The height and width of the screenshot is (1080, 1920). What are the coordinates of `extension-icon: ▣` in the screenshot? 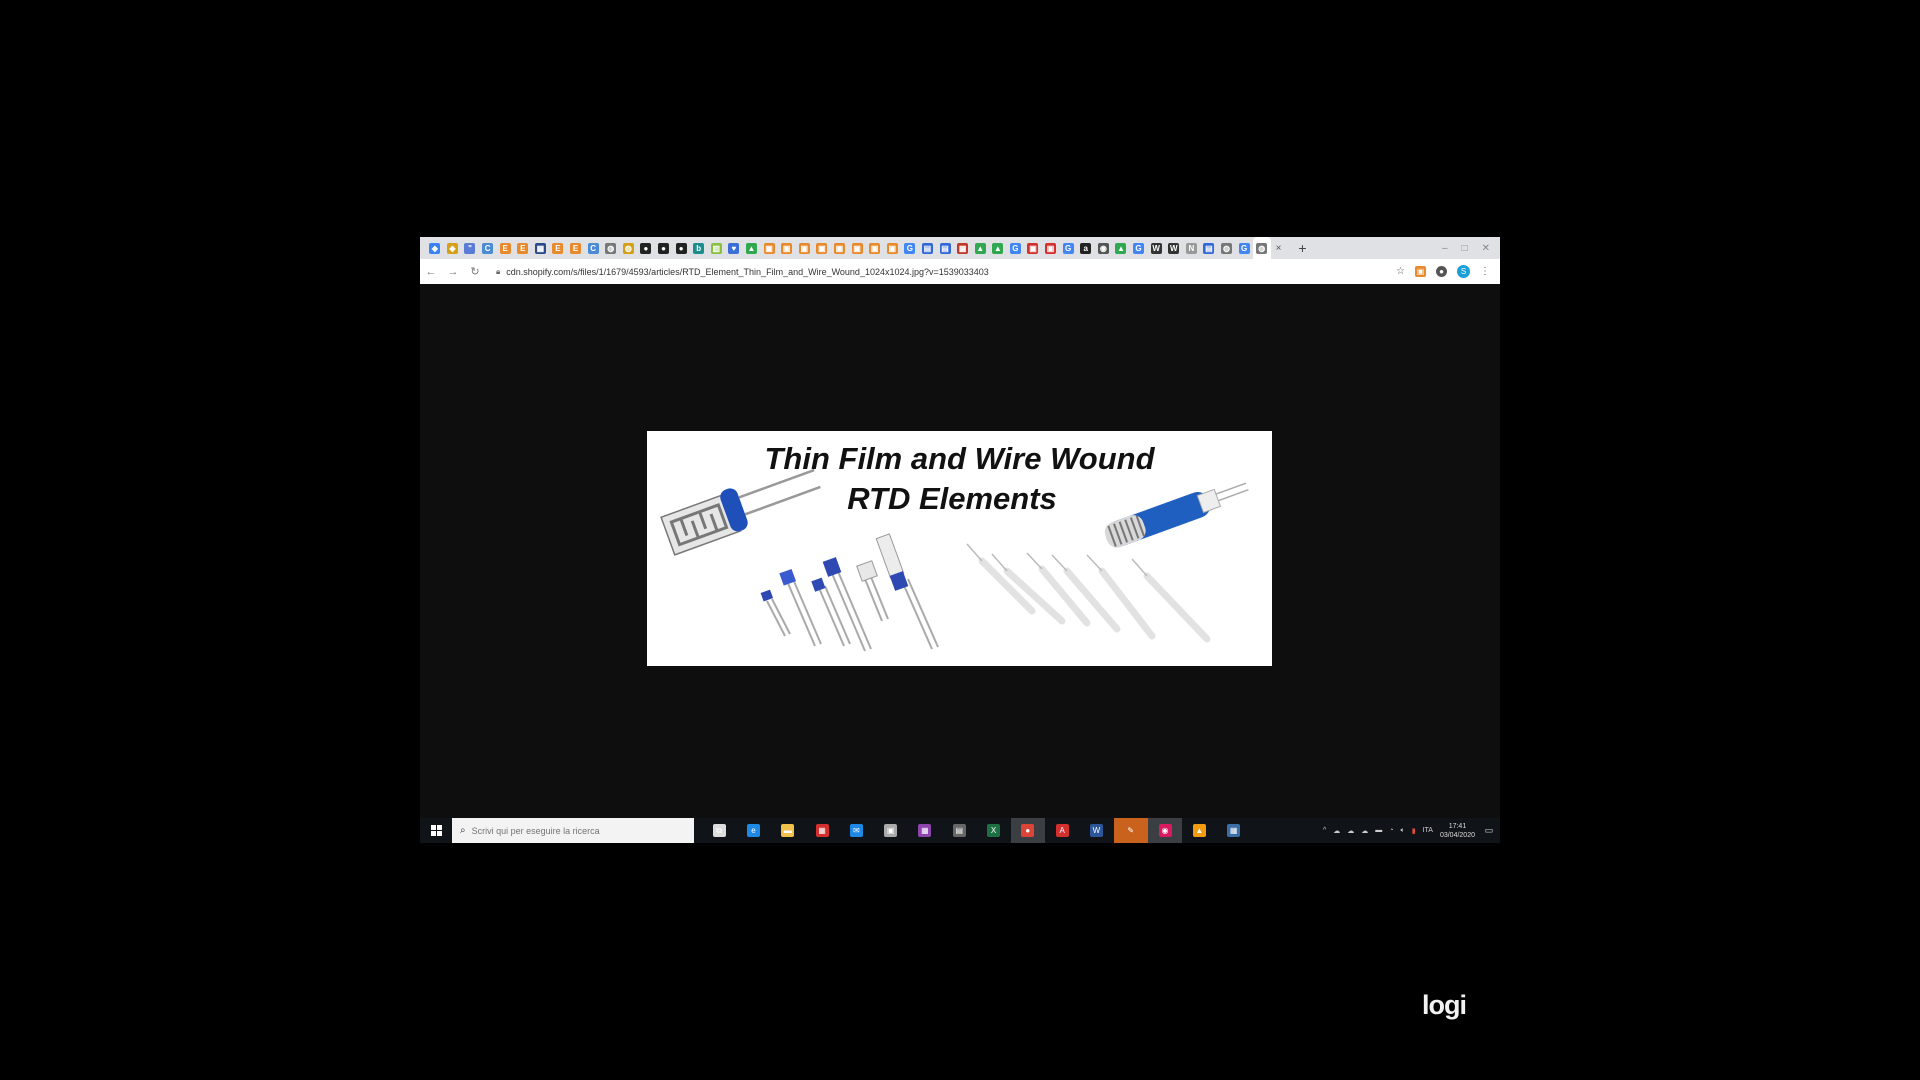 It's located at (1420, 271).